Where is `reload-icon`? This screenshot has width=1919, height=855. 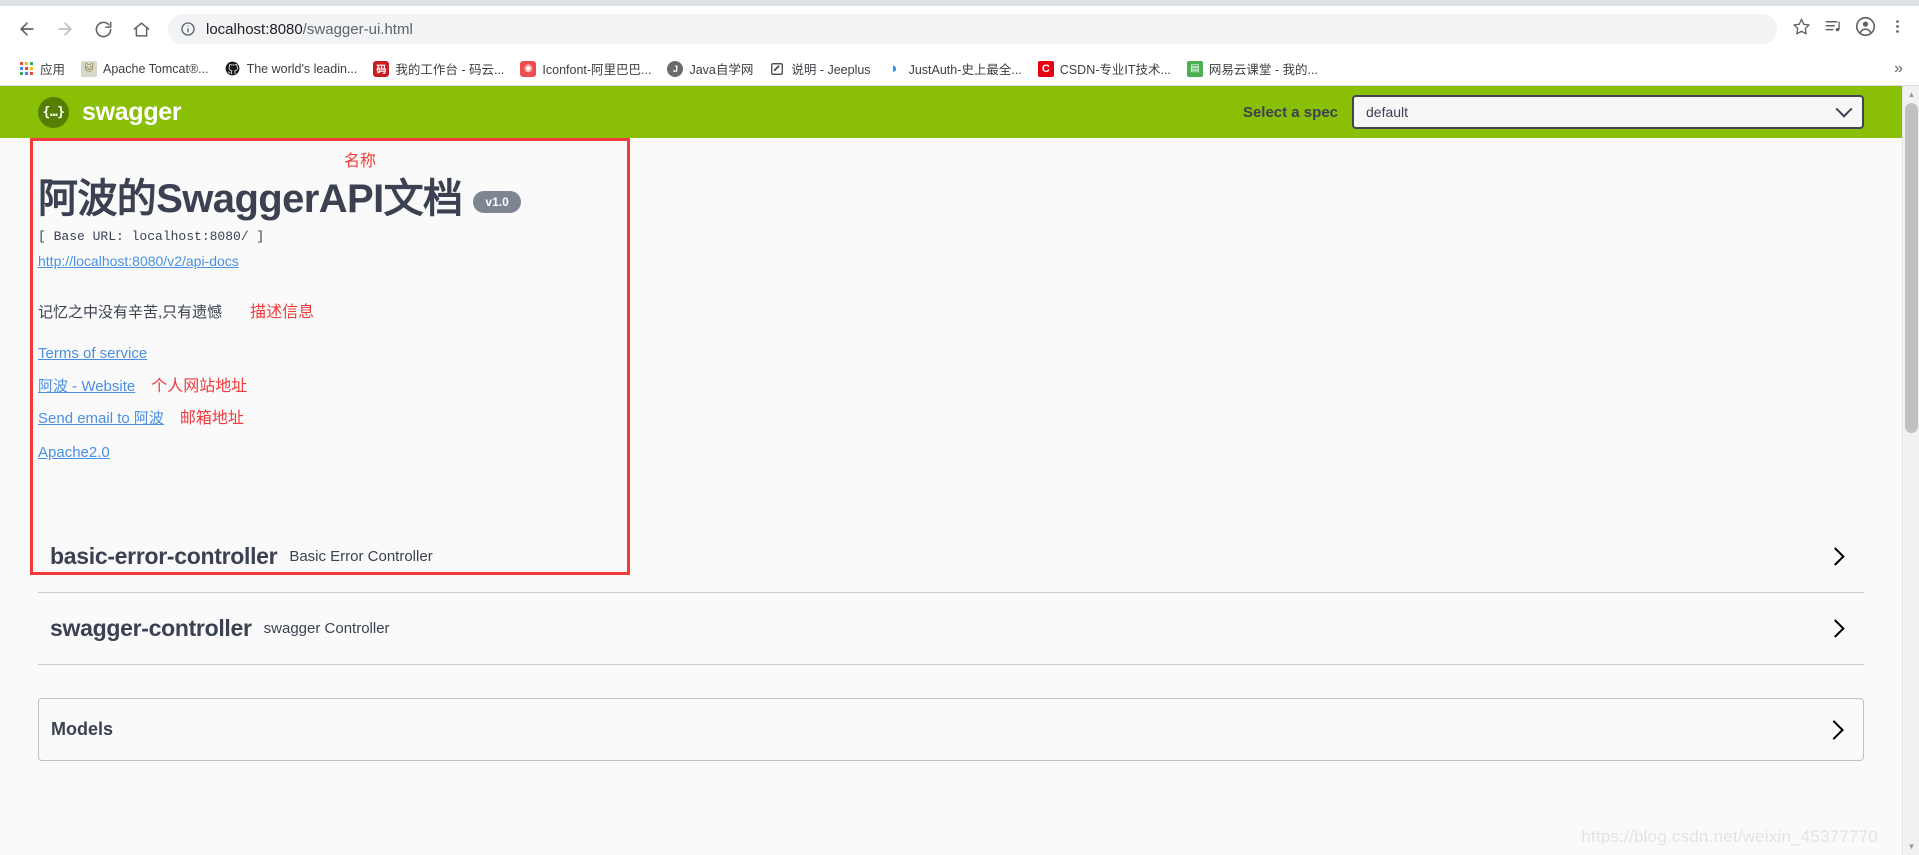 reload-icon is located at coordinates (103, 29).